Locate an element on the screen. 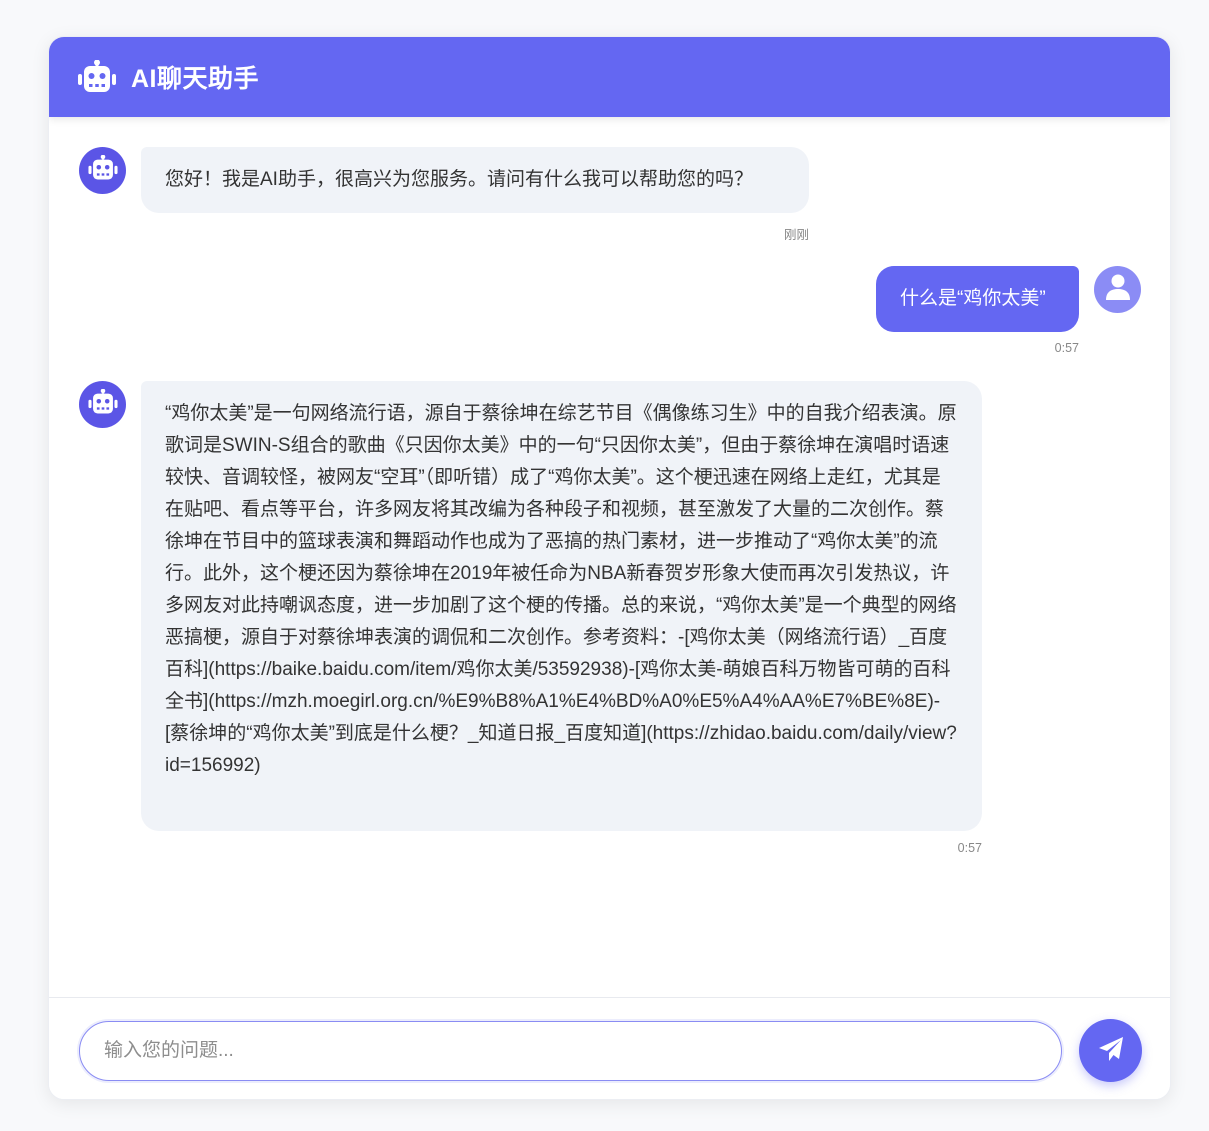  user-avatar is located at coordinates (1117, 289).